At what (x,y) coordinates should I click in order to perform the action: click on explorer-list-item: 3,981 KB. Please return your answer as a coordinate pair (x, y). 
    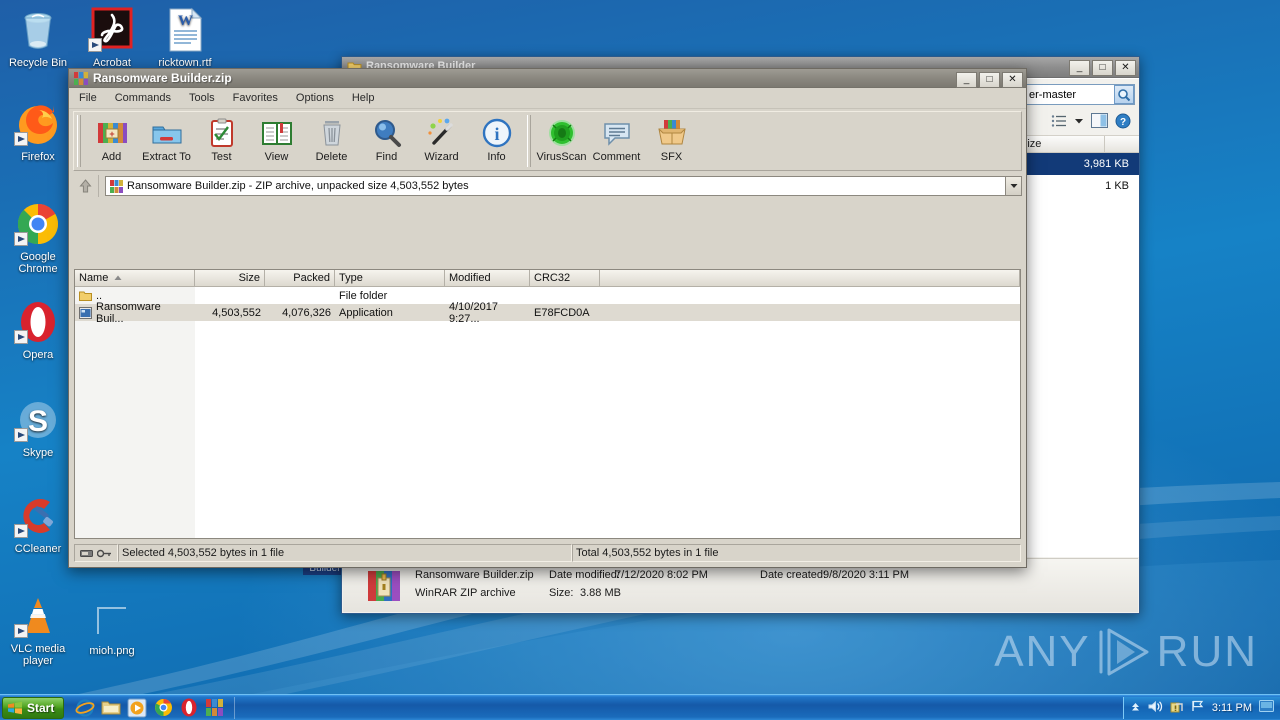
    Looking at the image, I should click on (1076, 164).